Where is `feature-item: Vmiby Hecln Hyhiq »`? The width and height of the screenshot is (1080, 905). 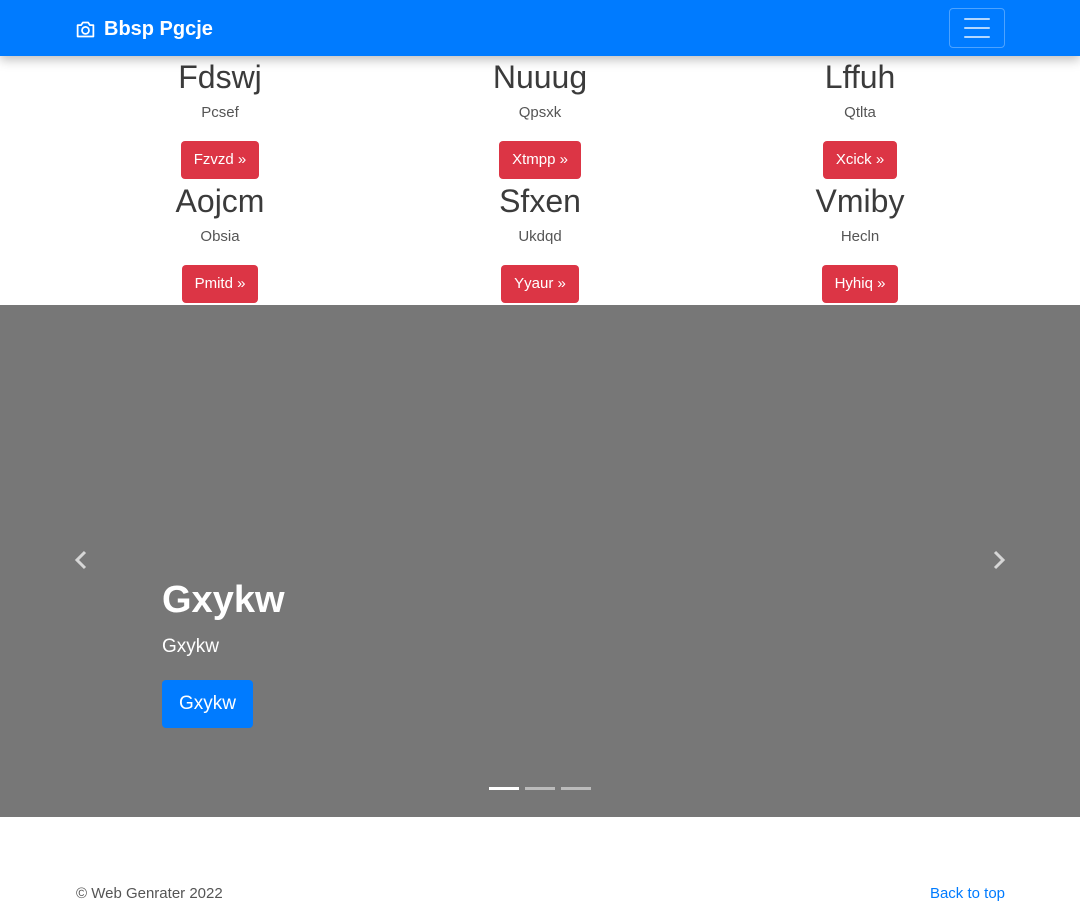 feature-item: Vmiby Hecln Hyhiq » is located at coordinates (860, 242).